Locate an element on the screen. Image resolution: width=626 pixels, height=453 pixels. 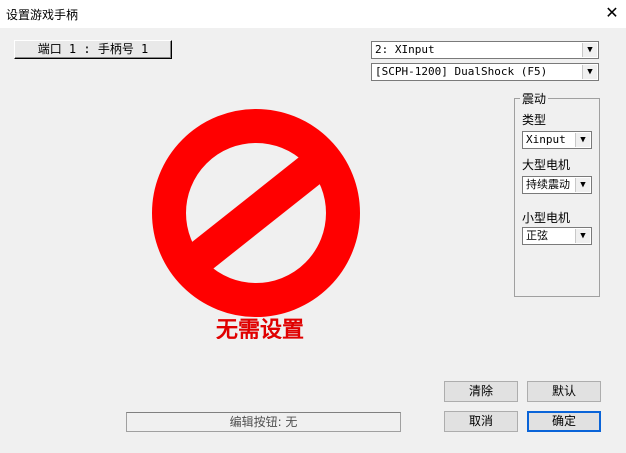
small-motor-select: 正弦 ▼ is located at coordinates (557, 236).